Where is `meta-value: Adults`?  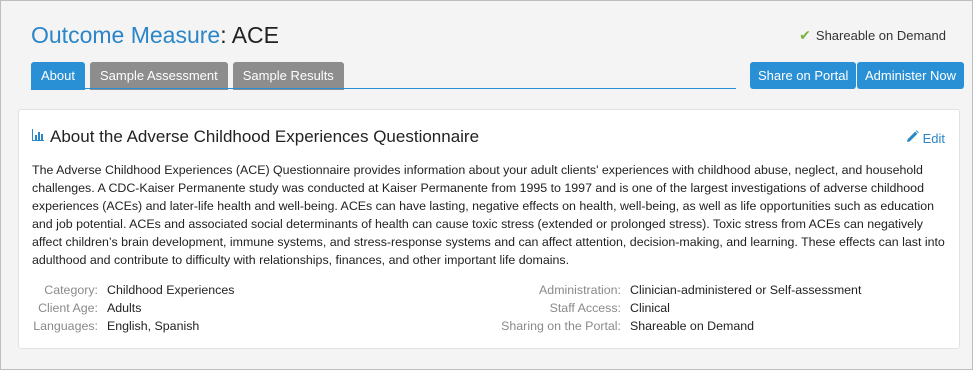
meta-value: Adults is located at coordinates (124, 308).